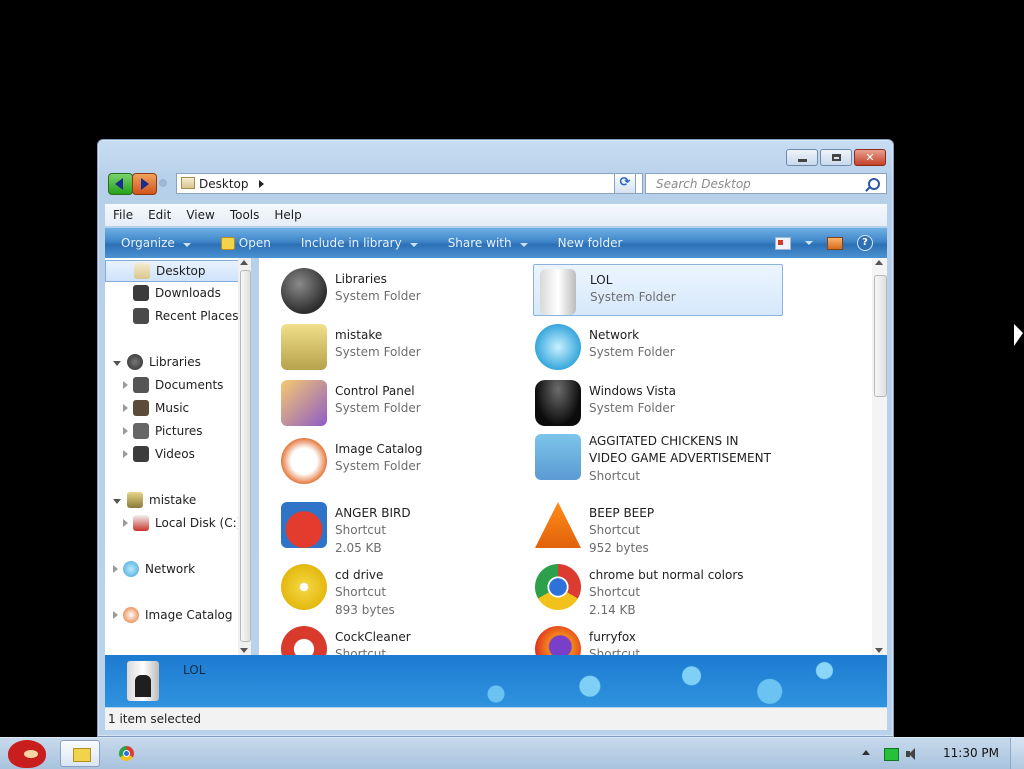 The height and width of the screenshot is (769, 1024). I want to click on status-text: 1 item selected, so click(155, 719).